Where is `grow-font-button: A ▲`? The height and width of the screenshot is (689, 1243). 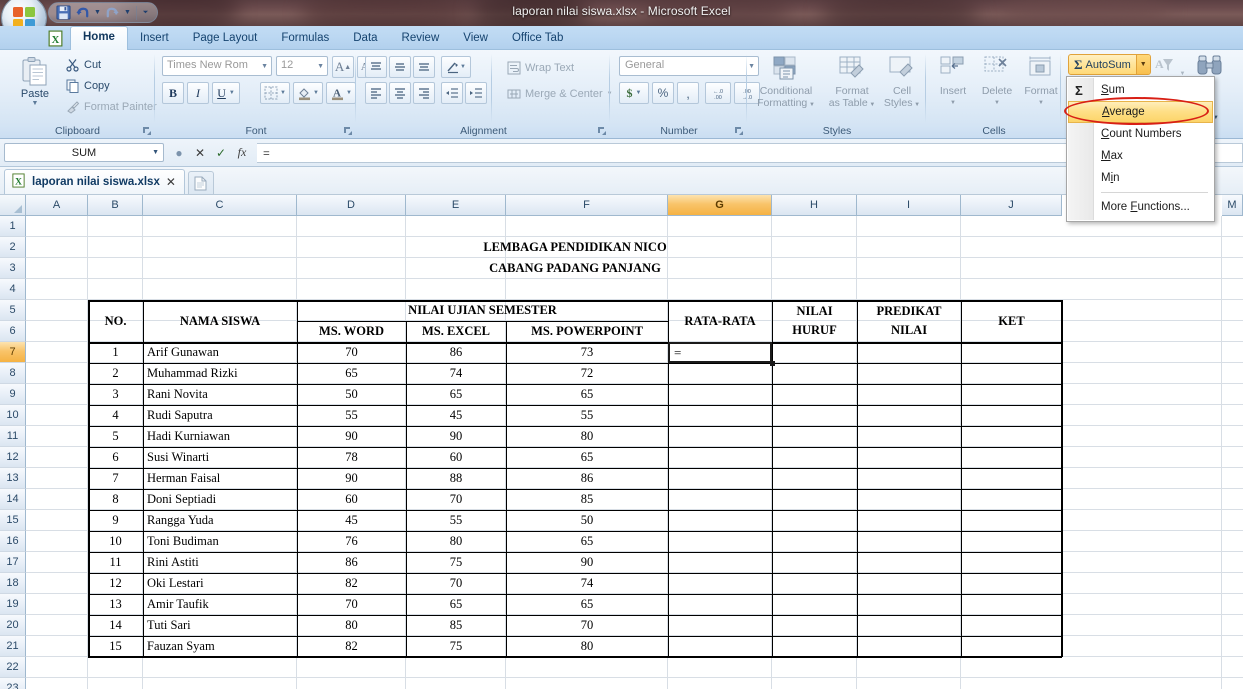
grow-font-button: A ▲ is located at coordinates (343, 67).